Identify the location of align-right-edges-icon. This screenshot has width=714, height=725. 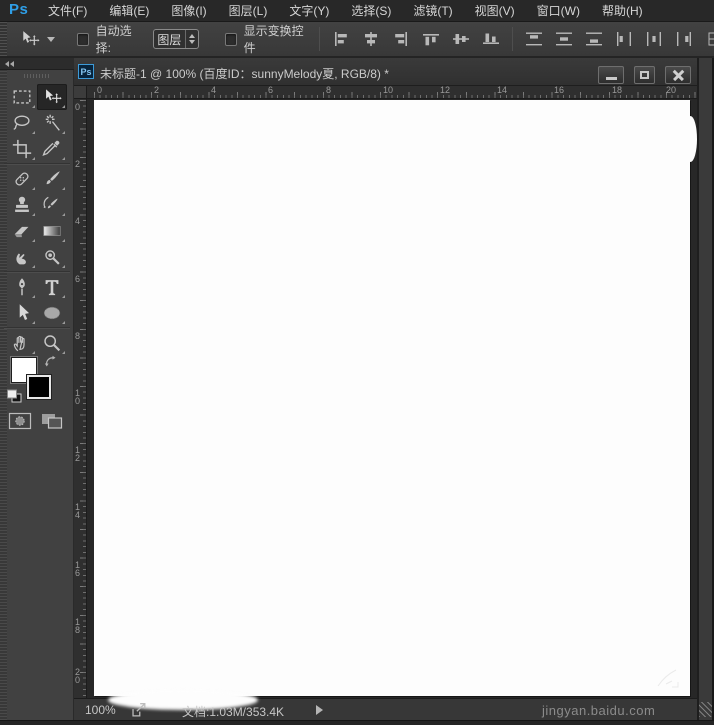
(401, 39).